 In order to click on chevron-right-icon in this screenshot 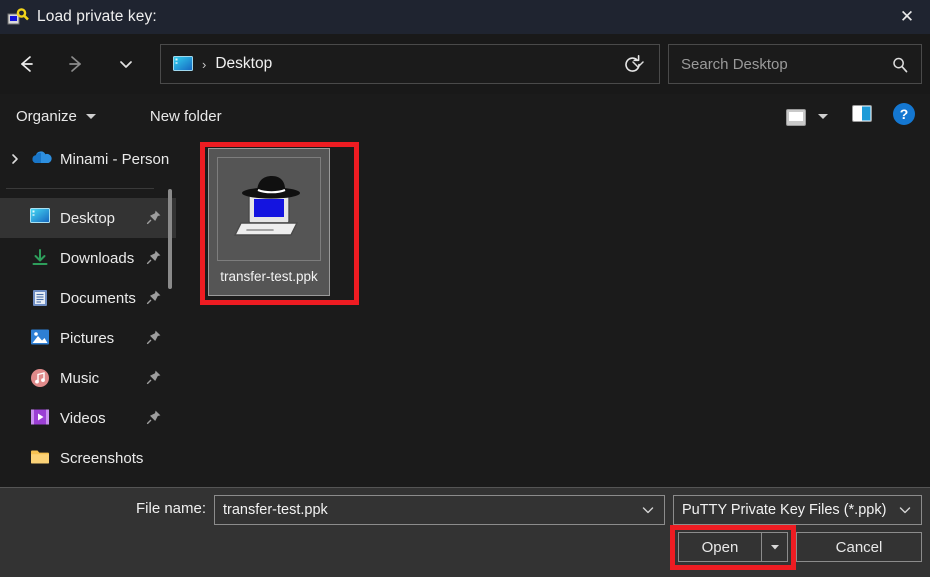, I will do `click(15, 159)`.